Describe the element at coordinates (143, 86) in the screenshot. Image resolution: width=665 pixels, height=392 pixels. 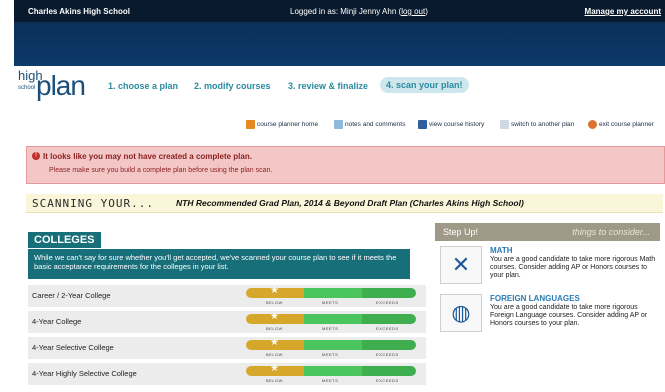
I see `step-choose-plan: 1. choose a plan` at that location.